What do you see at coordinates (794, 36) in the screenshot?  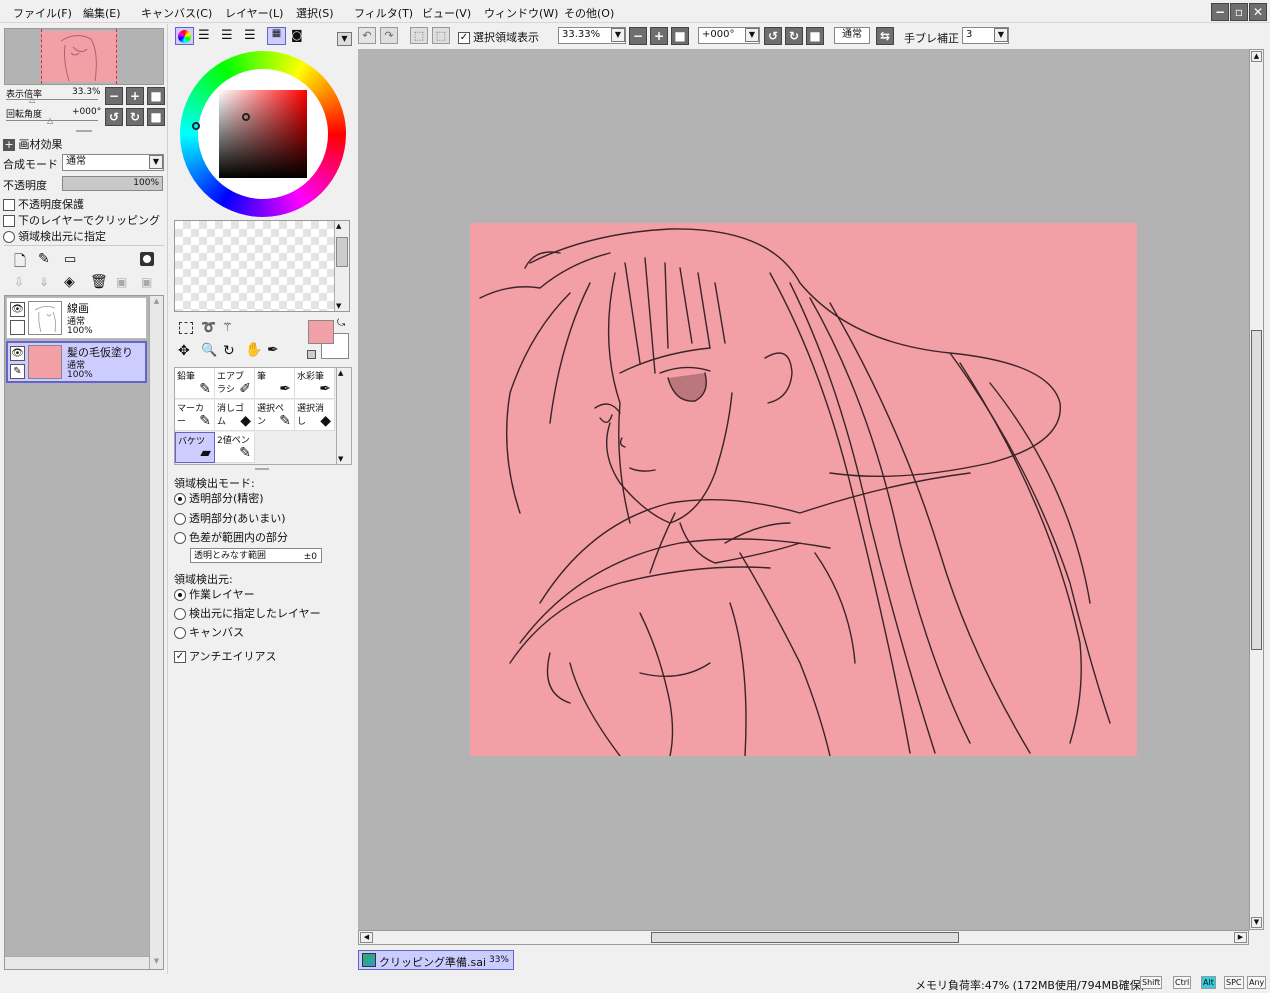 I see `toolbar-rotate-right-button: ↻` at bounding box center [794, 36].